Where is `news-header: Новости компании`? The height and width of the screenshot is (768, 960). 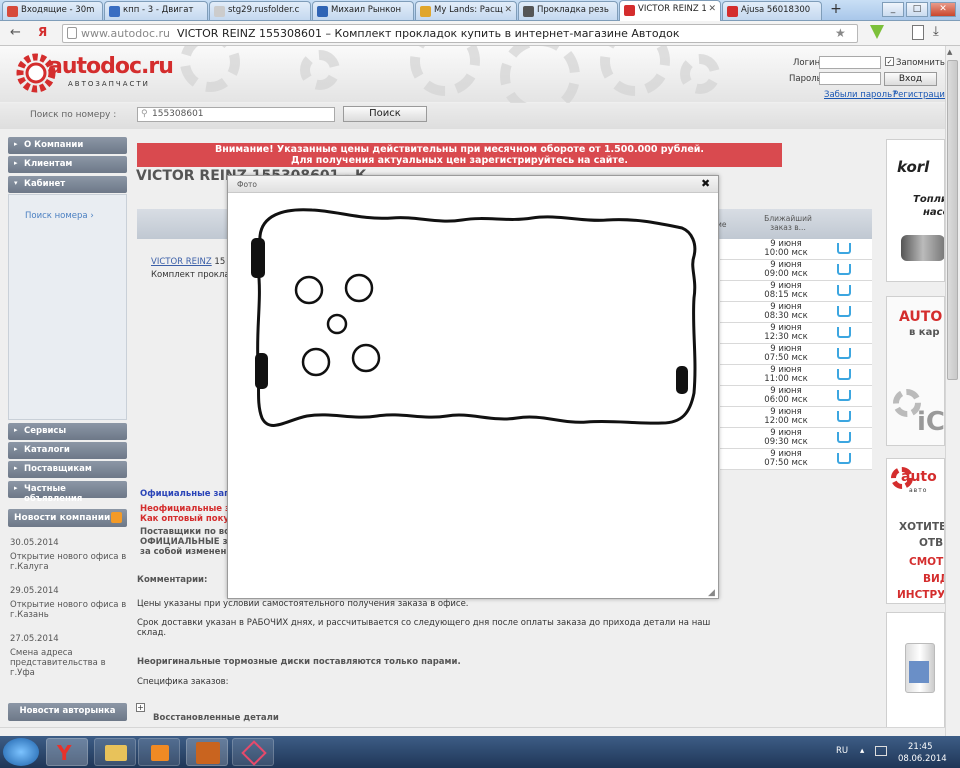 news-header: Новости компании is located at coordinates (67, 518).